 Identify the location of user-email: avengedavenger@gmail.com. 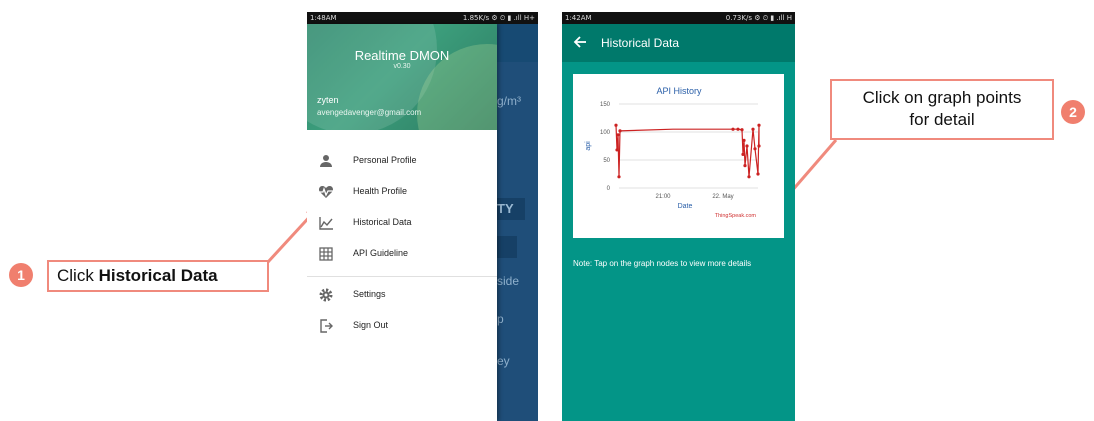
(369, 112).